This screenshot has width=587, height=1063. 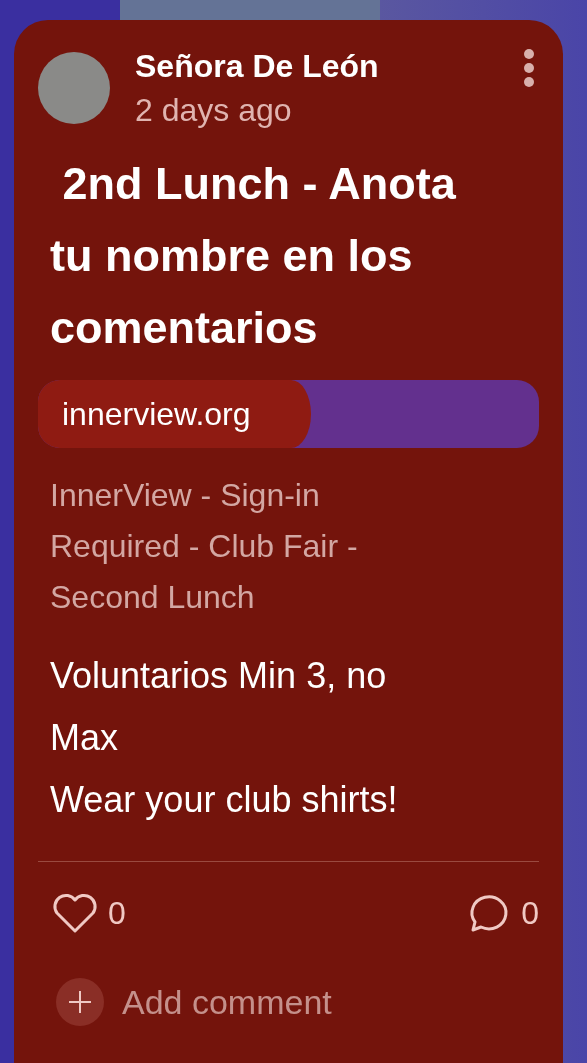 What do you see at coordinates (174, 414) in the screenshot?
I see `link-domain: innerview.org` at bounding box center [174, 414].